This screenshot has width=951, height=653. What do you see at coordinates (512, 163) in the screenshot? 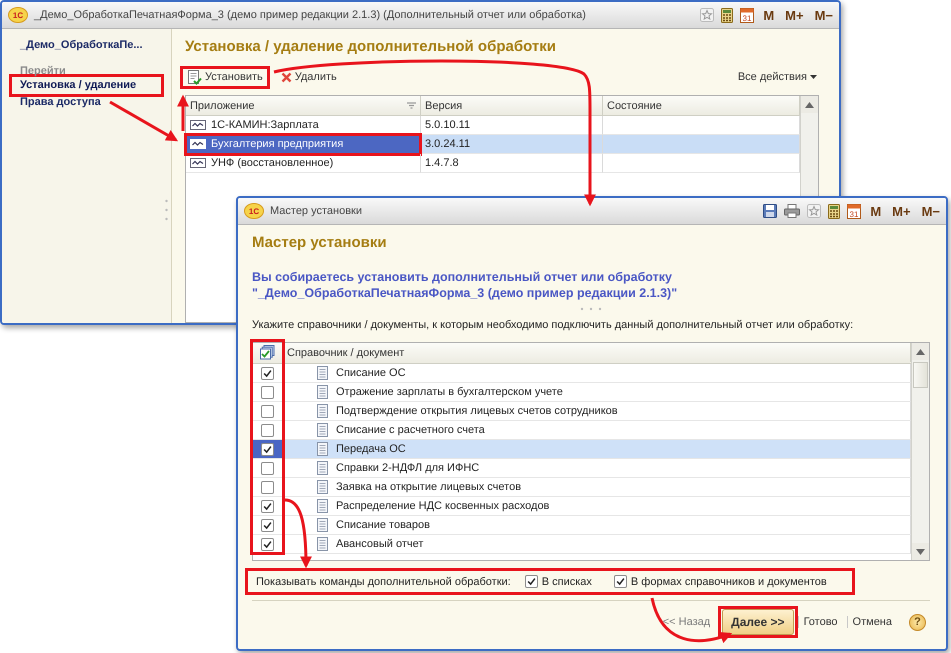
I see `table-cell: 1.4.7.8` at bounding box center [512, 163].